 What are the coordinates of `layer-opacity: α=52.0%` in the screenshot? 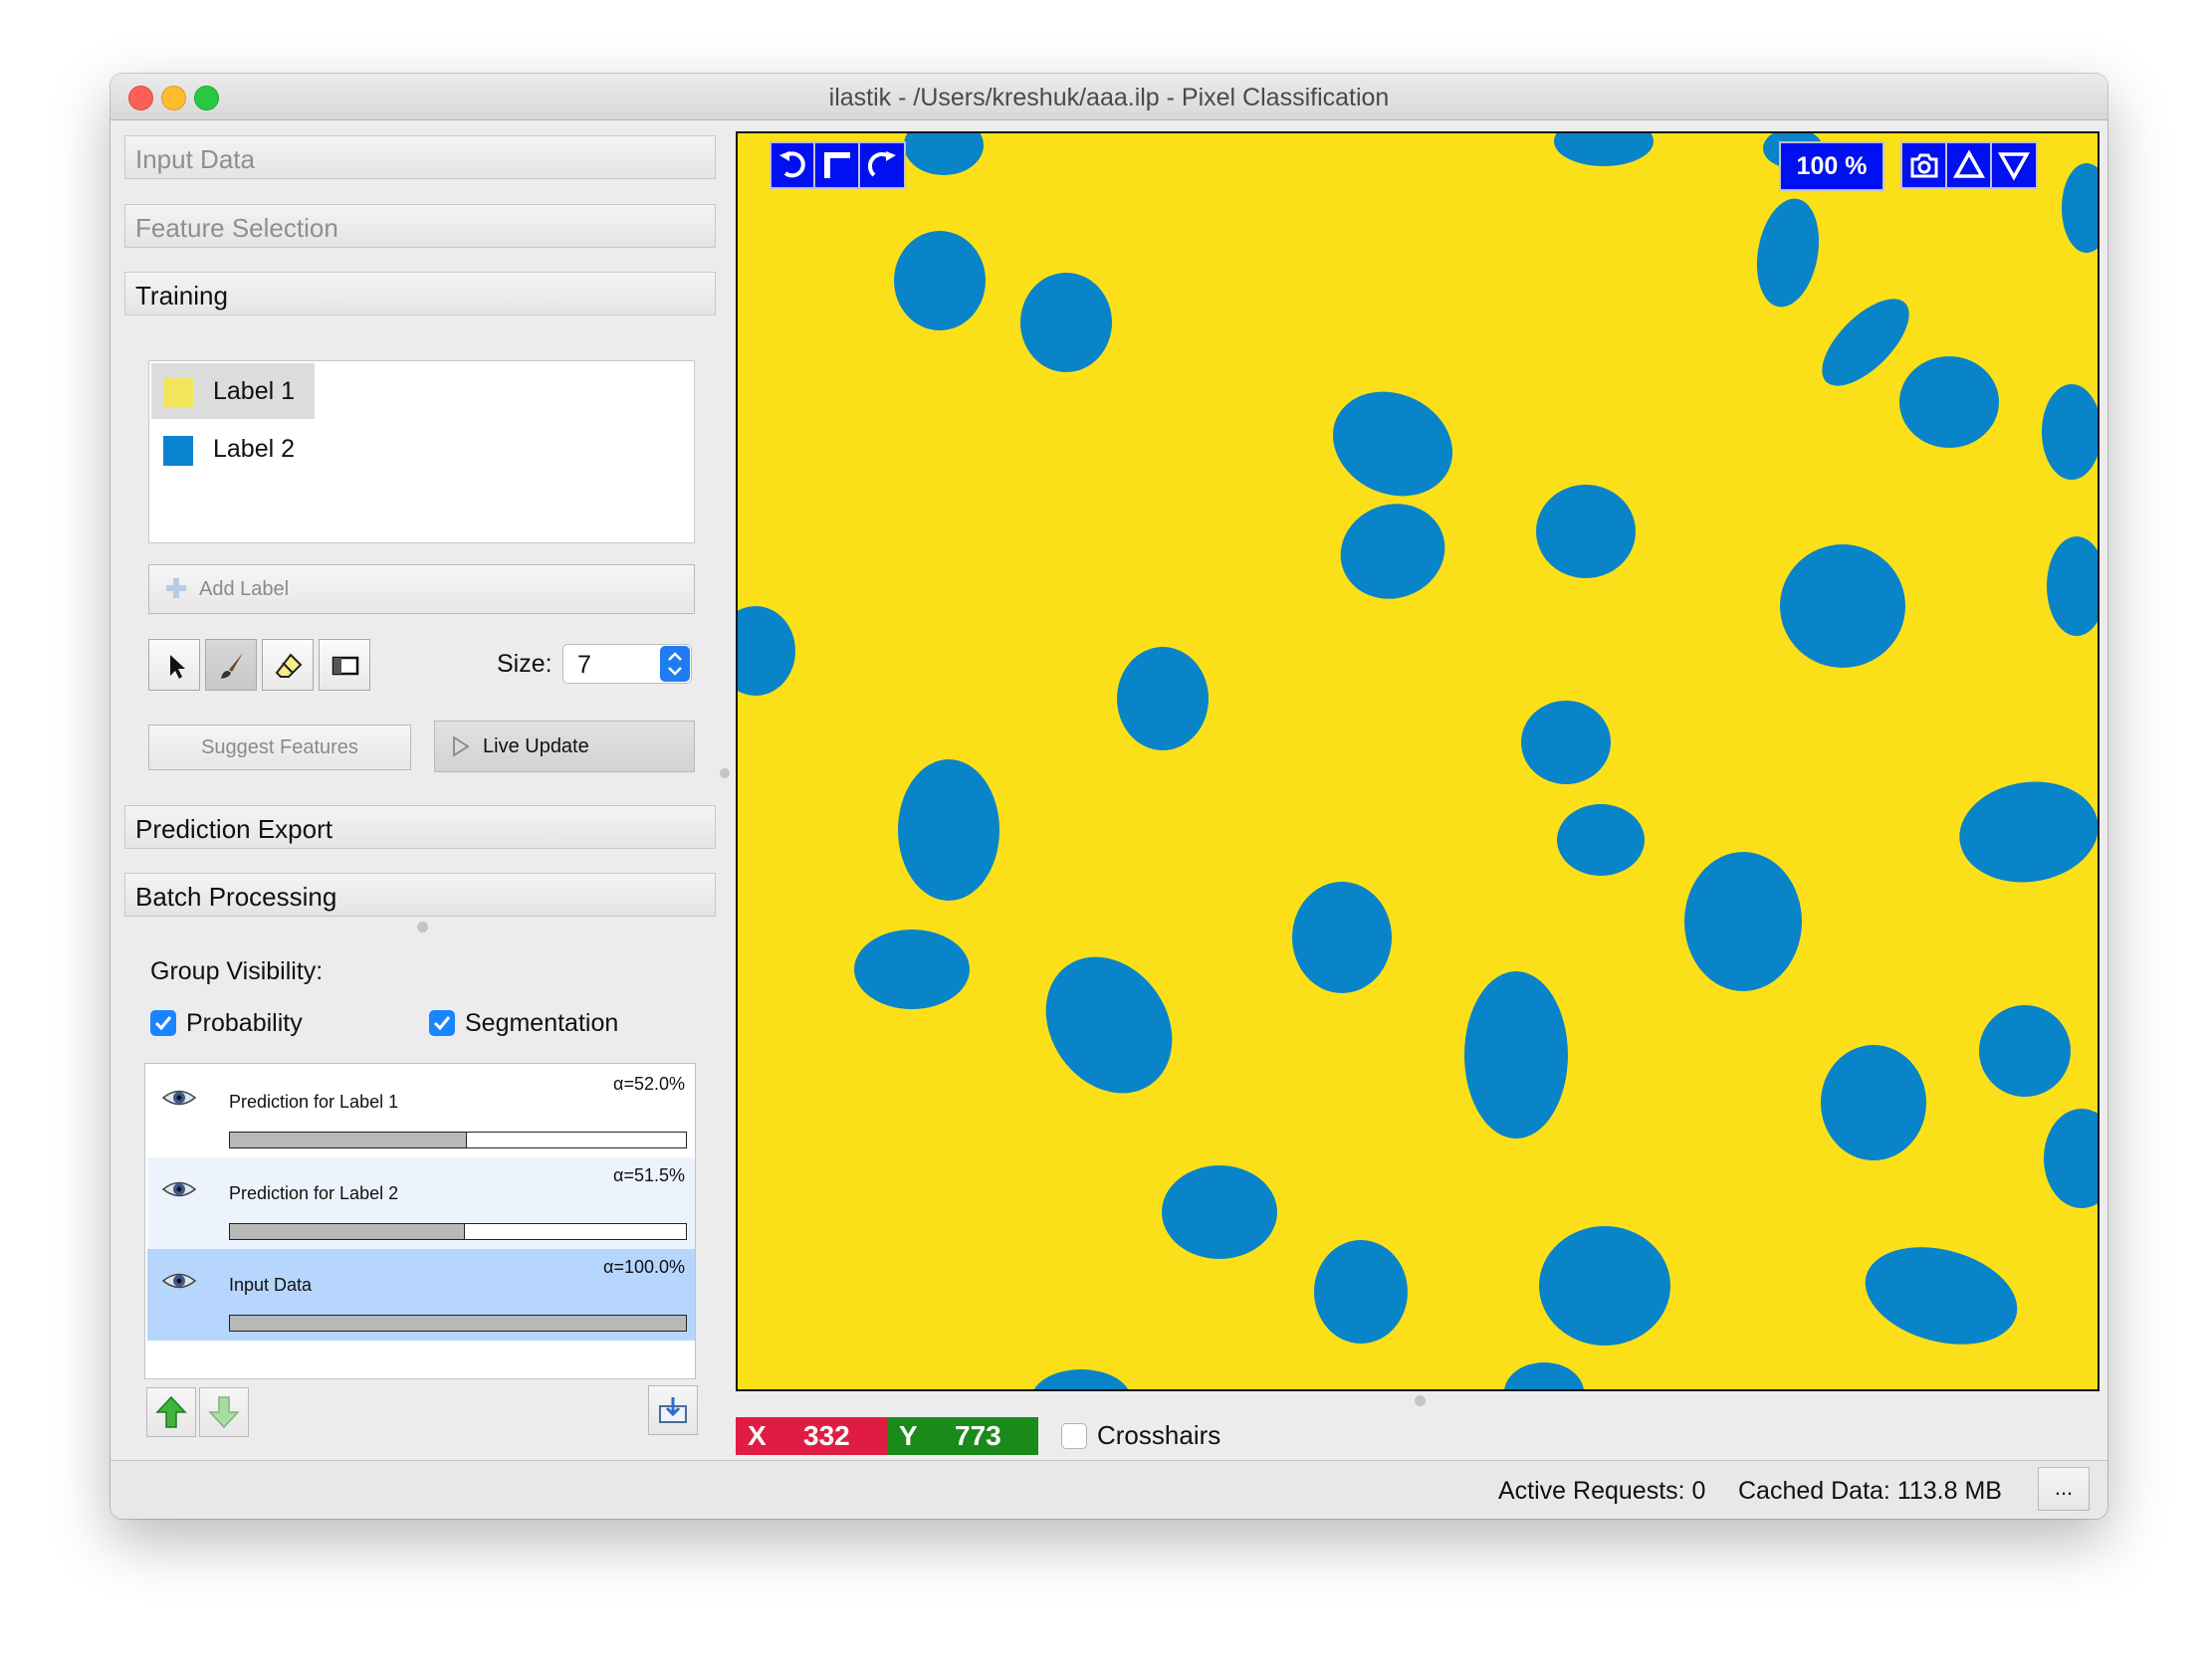 It's located at (649, 1084).